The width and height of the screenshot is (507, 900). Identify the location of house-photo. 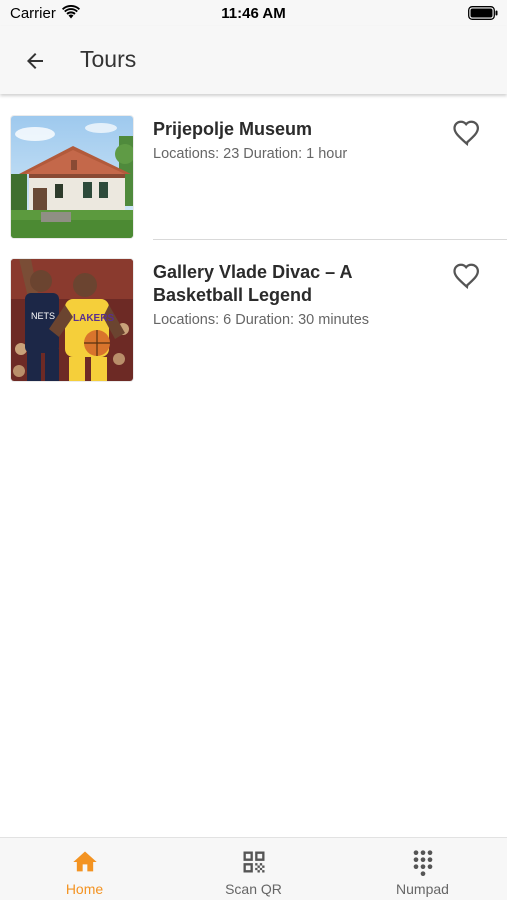
(72, 177).